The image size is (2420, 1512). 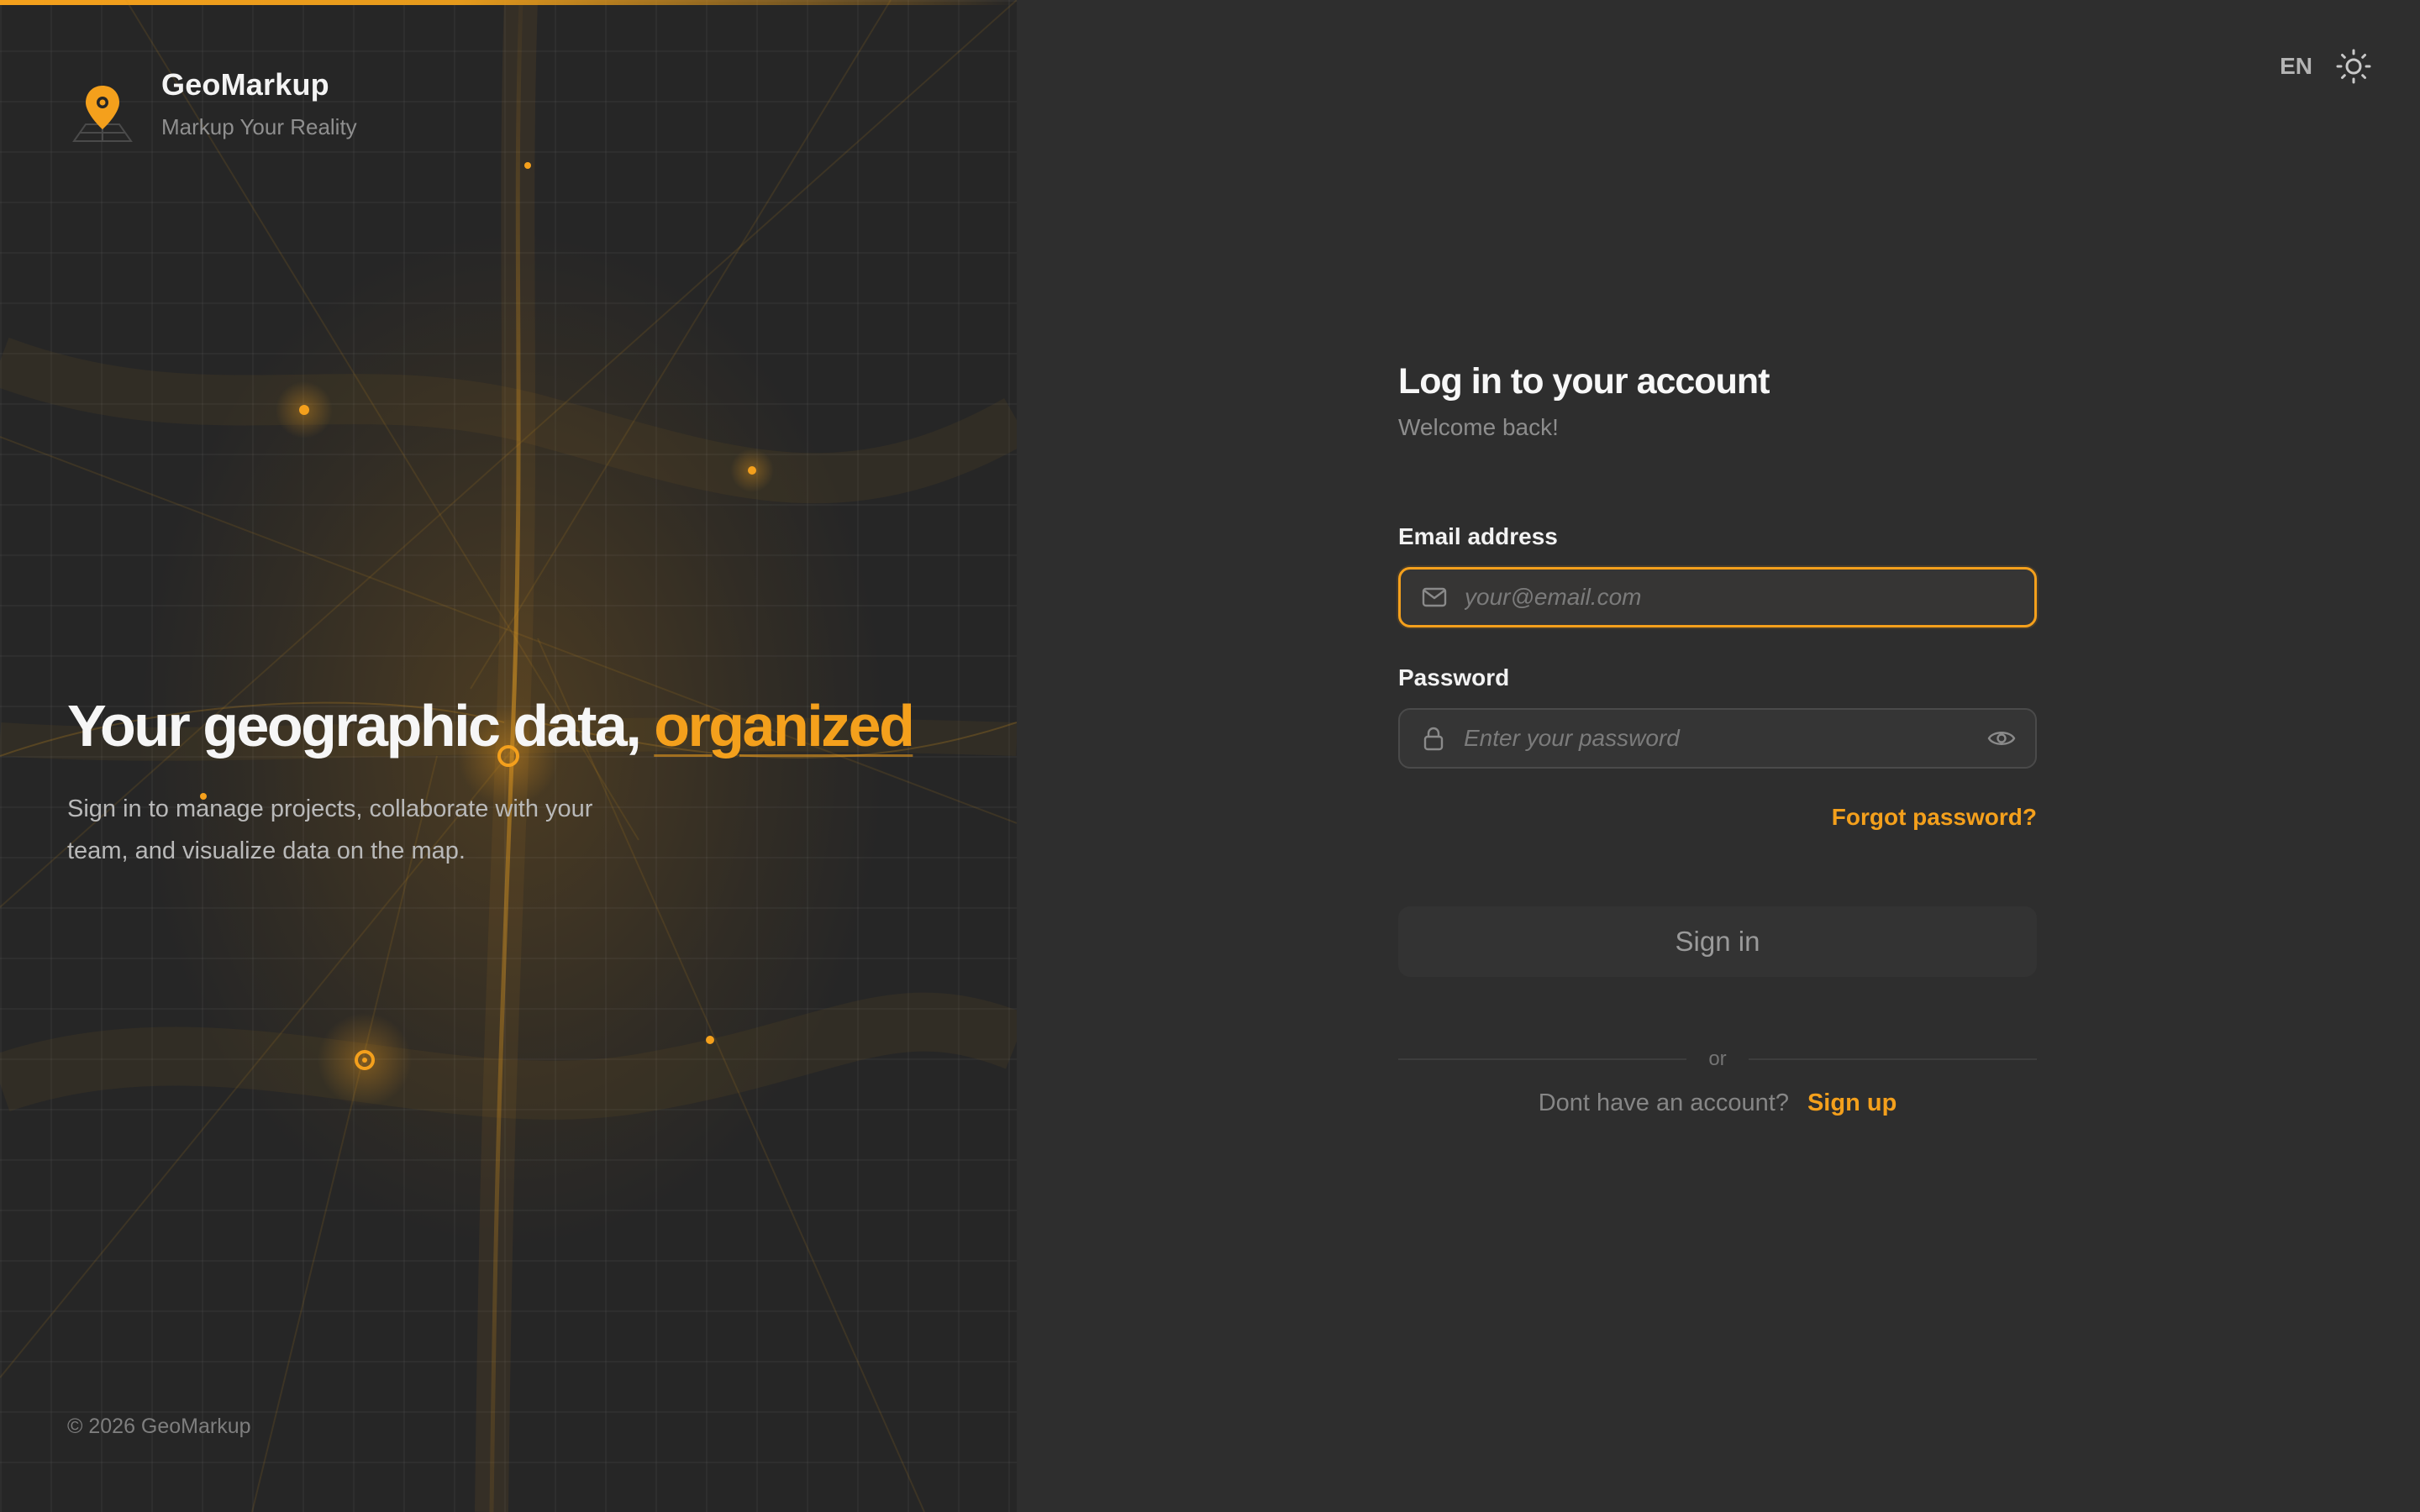 What do you see at coordinates (1749, 597) in the screenshot?
I see `email-input` at bounding box center [1749, 597].